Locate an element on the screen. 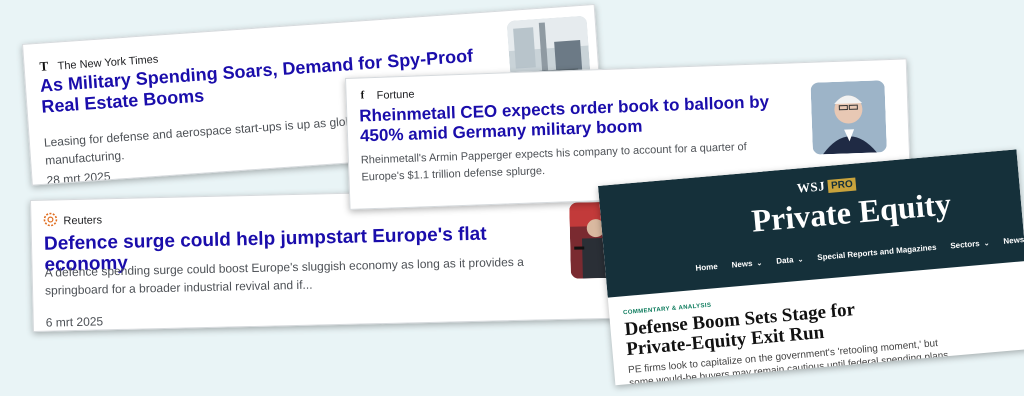 The image size is (1024, 396). nav-item-home: Home is located at coordinates (706, 267).